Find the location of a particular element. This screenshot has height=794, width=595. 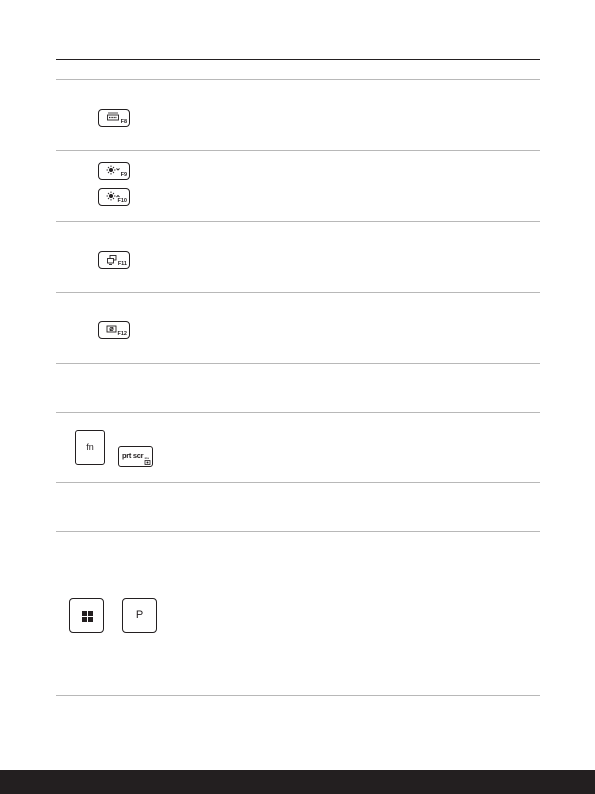

p-key-label: P is located at coordinates (139, 615).